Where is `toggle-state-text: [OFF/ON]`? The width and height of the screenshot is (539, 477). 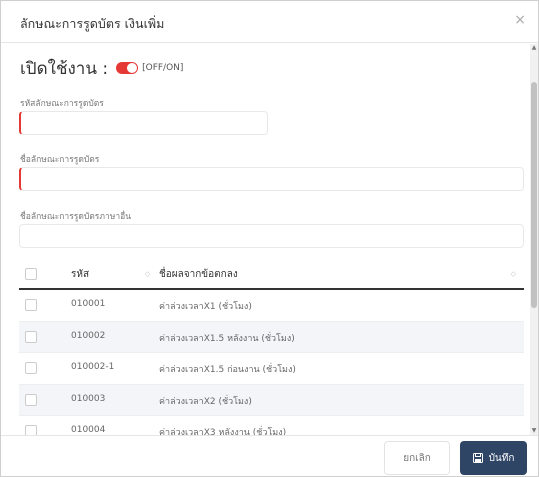 toggle-state-text: [OFF/ON] is located at coordinates (163, 68).